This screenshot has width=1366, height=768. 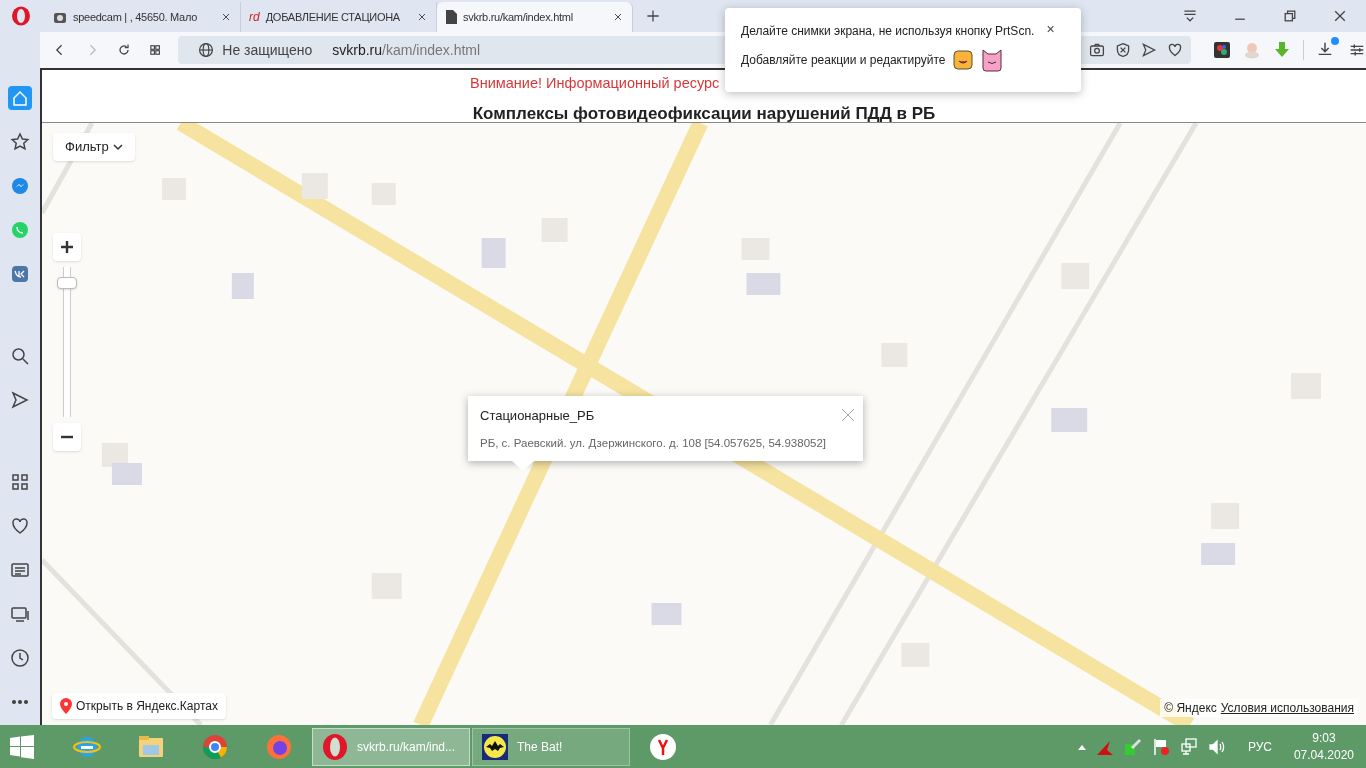 I want to click on balloon-title: Стационарные_РБ, so click(x=537, y=416).